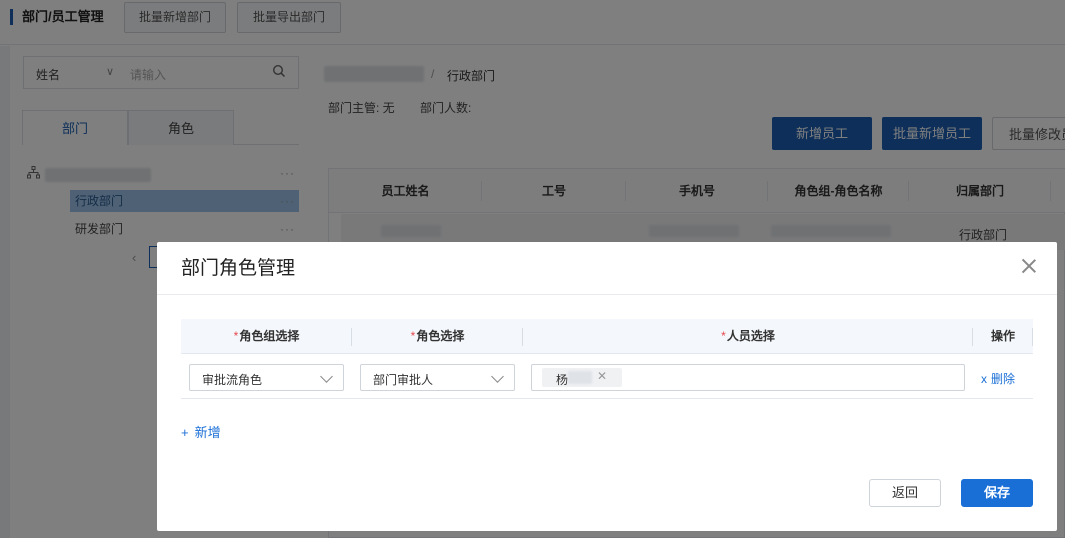  I want to click on add-row-label: 新增, so click(207, 432).